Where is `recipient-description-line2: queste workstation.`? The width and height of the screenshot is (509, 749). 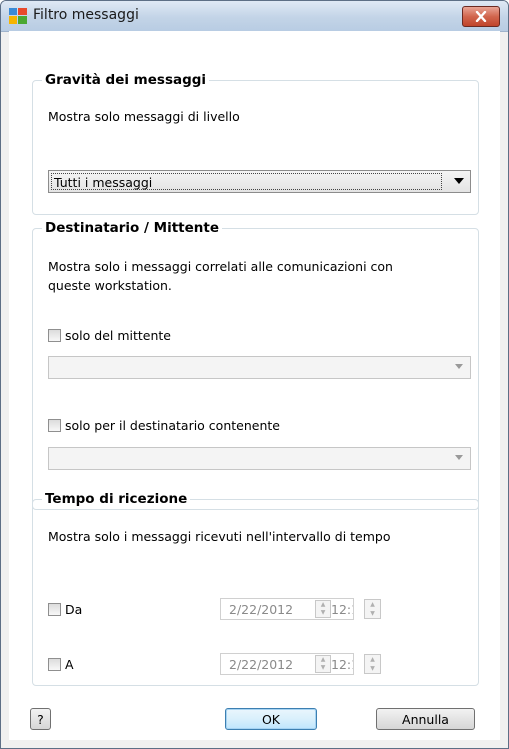 recipient-description-line2: queste workstation. is located at coordinates (110, 285).